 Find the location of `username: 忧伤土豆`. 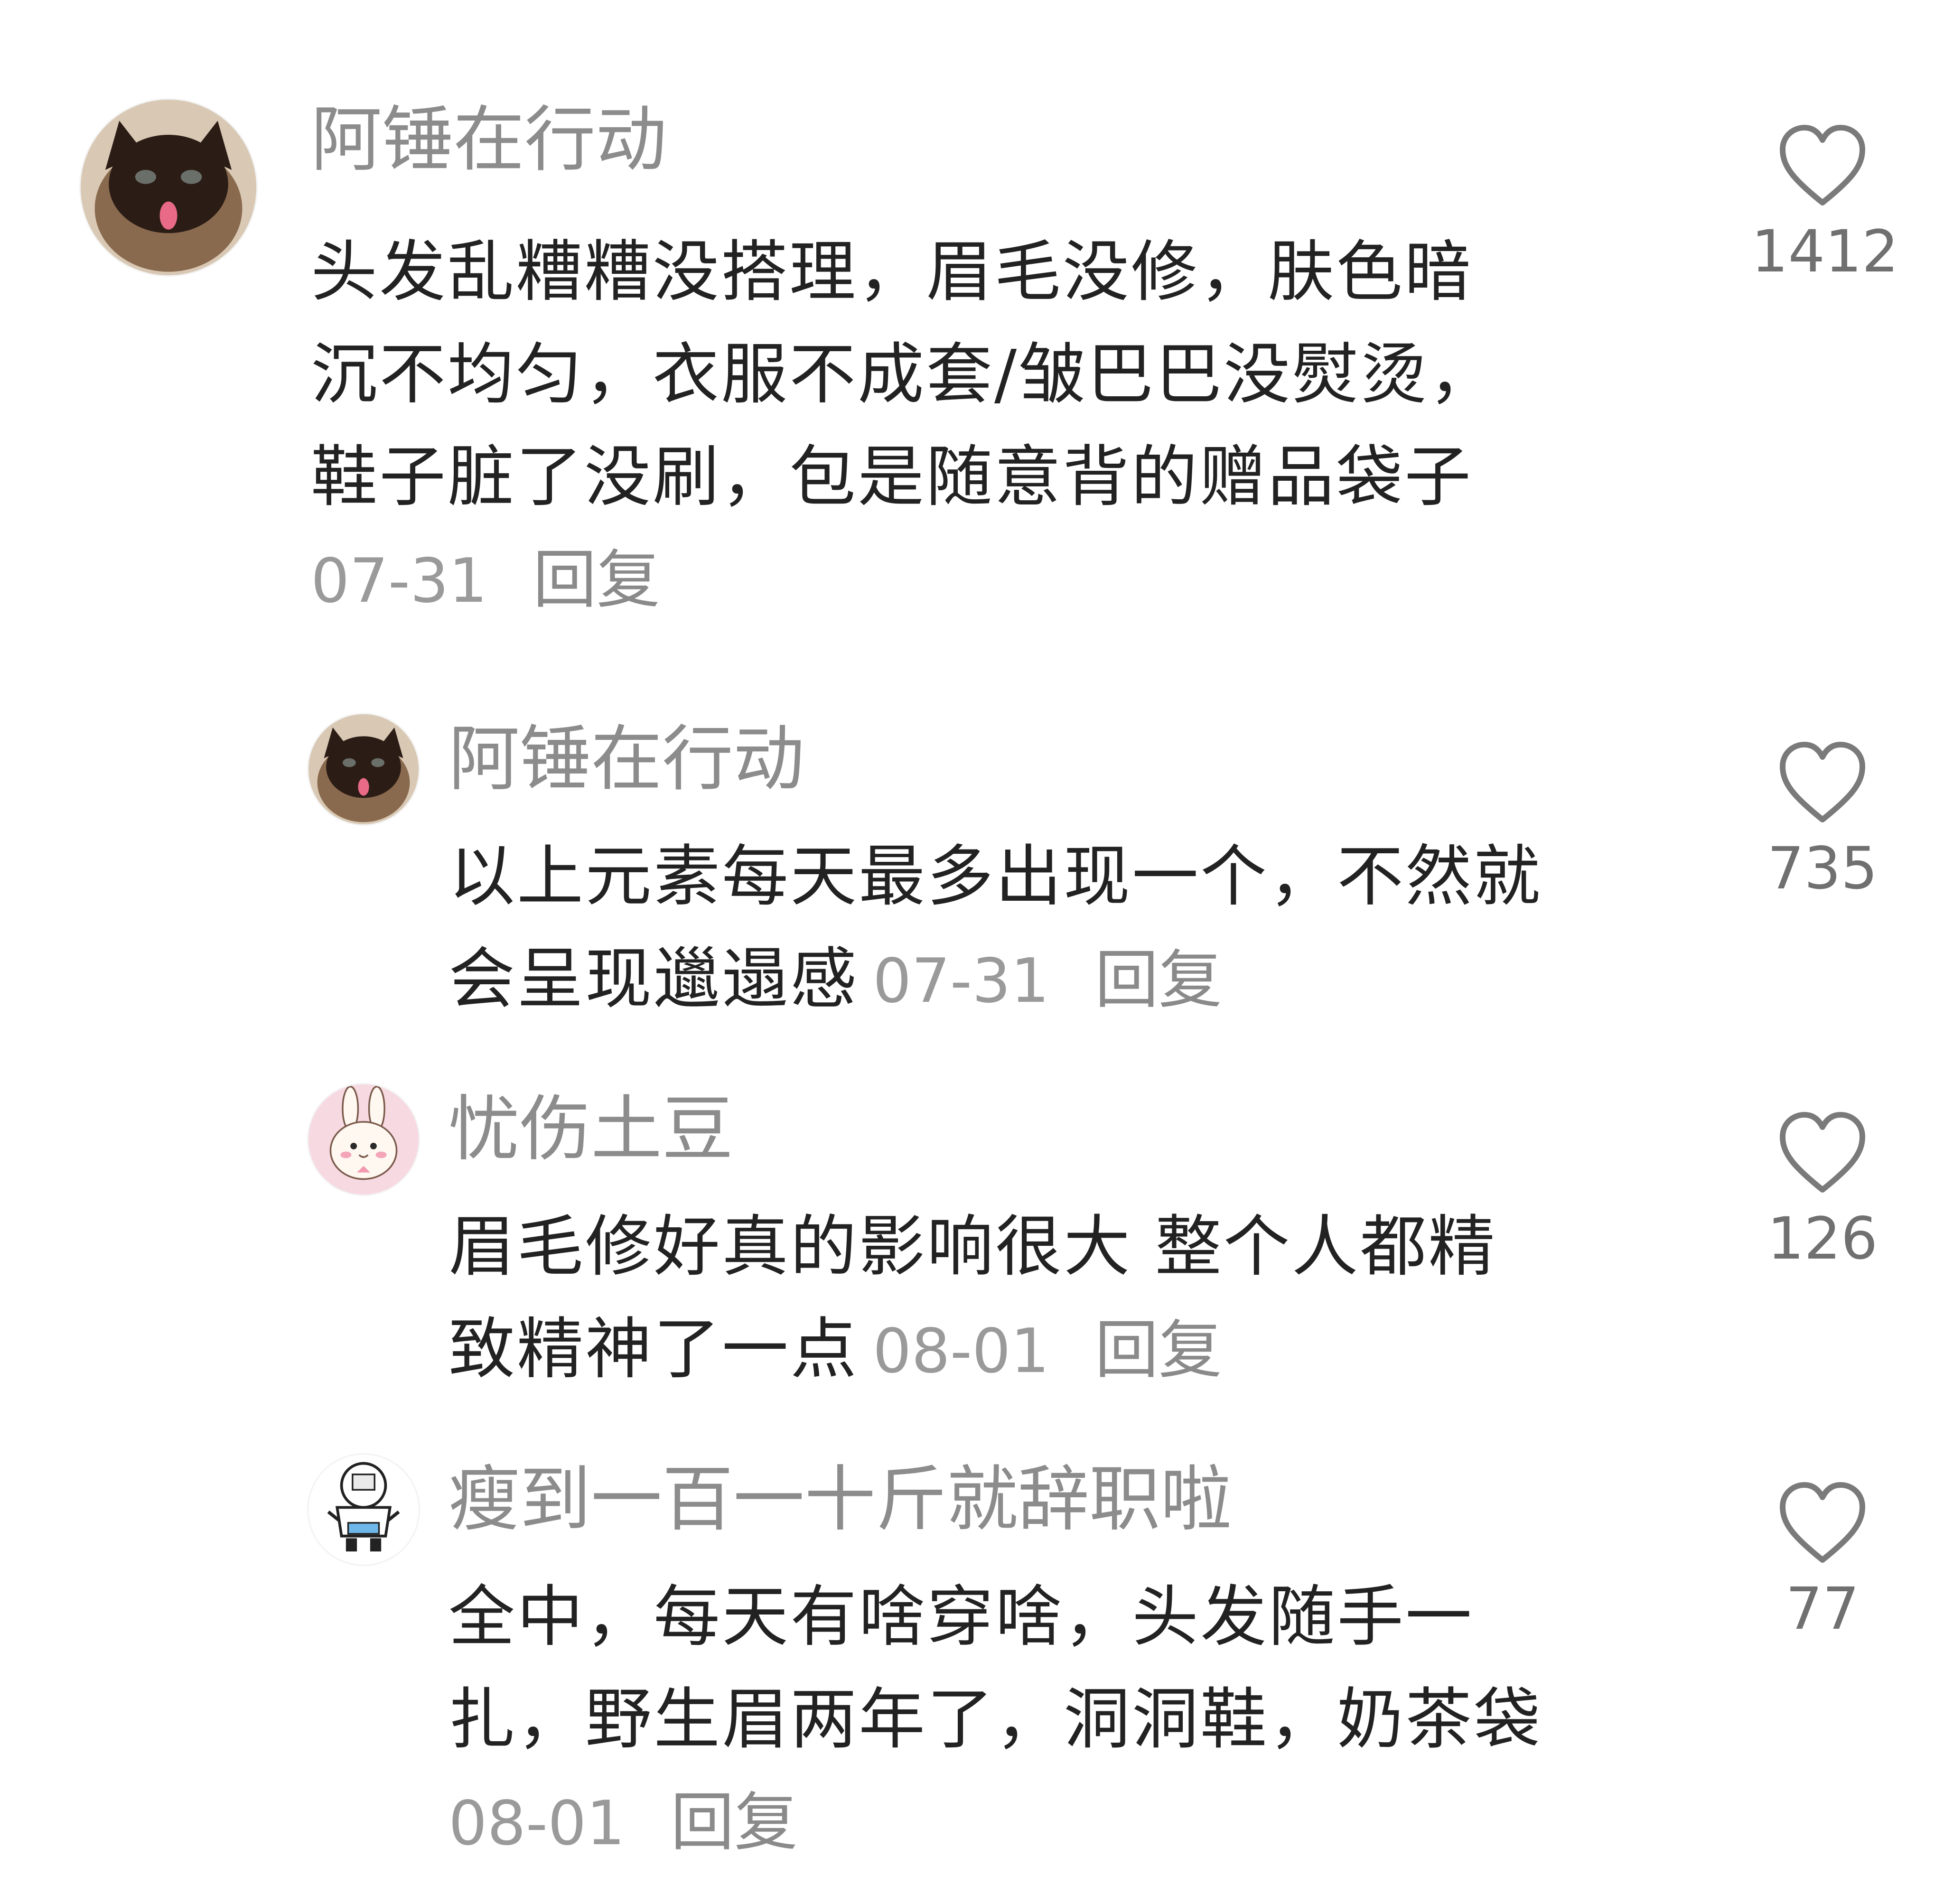

username: 忧伤土豆 is located at coordinates (591, 1130).